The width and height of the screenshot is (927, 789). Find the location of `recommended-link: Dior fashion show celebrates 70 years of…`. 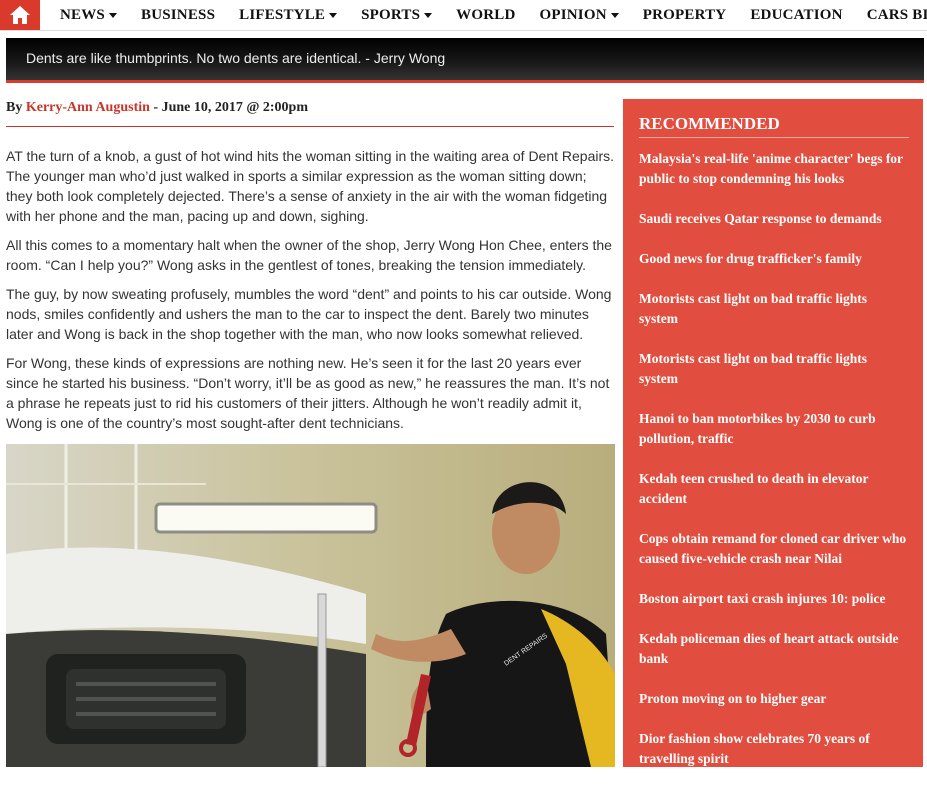

recommended-link: Dior fashion show celebrates 70 years of… is located at coordinates (774, 759).